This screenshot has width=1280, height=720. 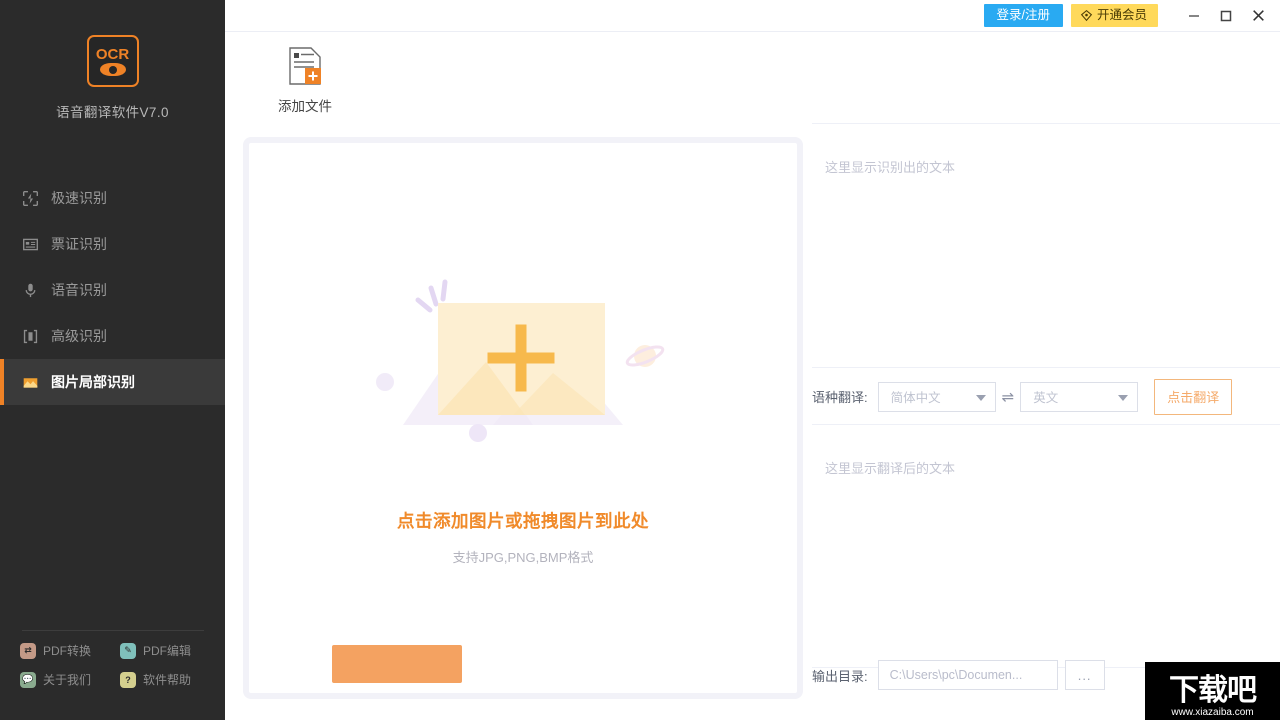 I want to click on tool-pdf-edit: ✎ PDF编辑, so click(x=170, y=650).